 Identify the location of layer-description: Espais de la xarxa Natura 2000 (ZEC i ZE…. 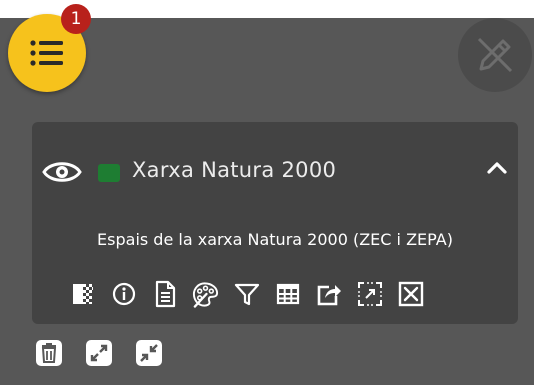
(275, 239).